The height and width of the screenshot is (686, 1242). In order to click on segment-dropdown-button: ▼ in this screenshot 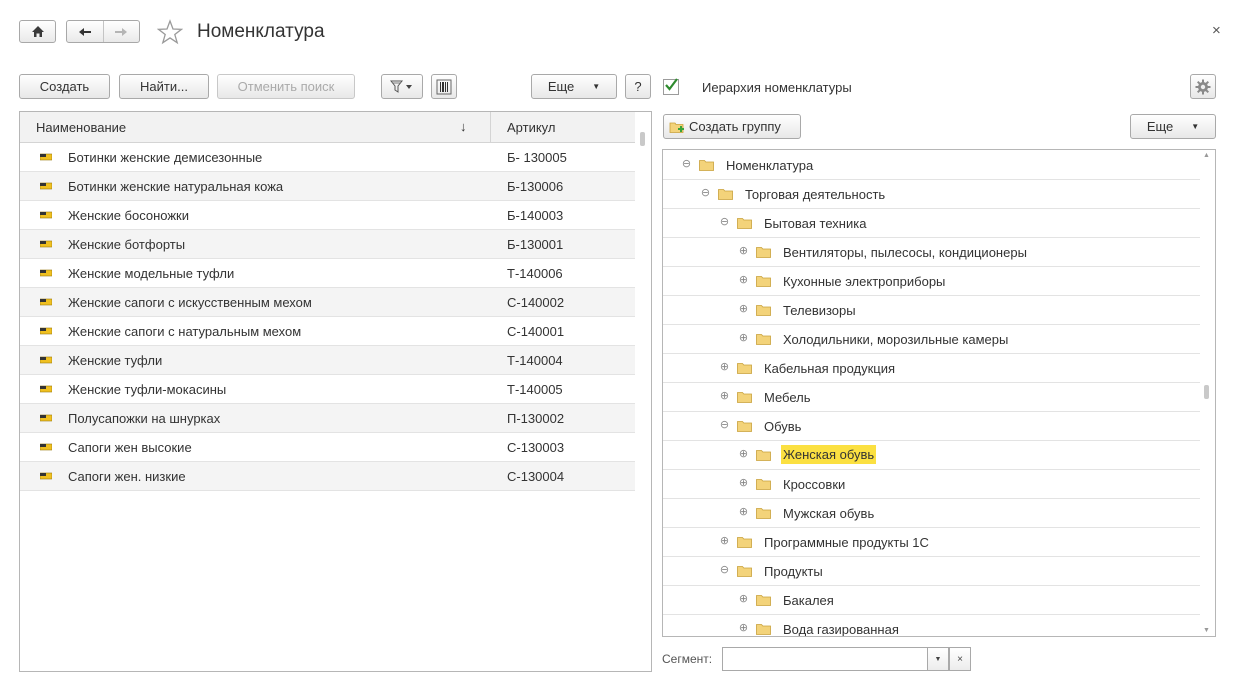, I will do `click(938, 659)`.